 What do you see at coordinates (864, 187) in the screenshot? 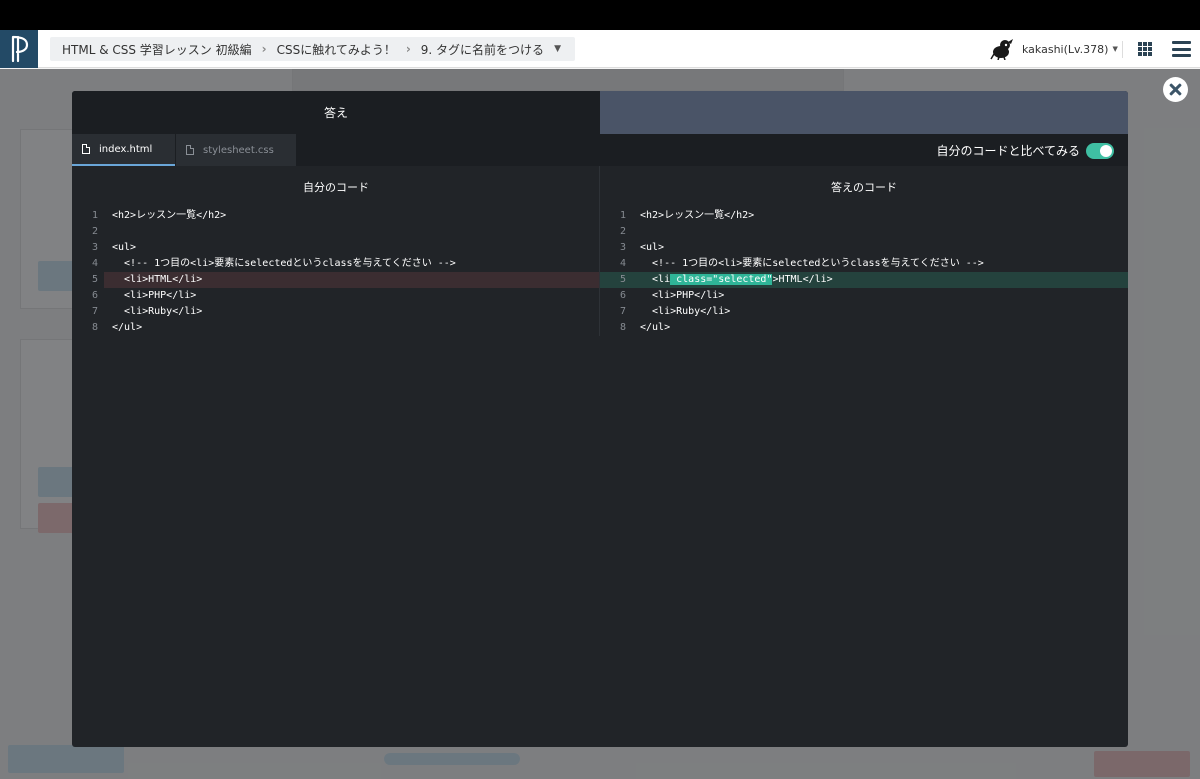
I see `answer-code-title: 答えのコード` at bounding box center [864, 187].